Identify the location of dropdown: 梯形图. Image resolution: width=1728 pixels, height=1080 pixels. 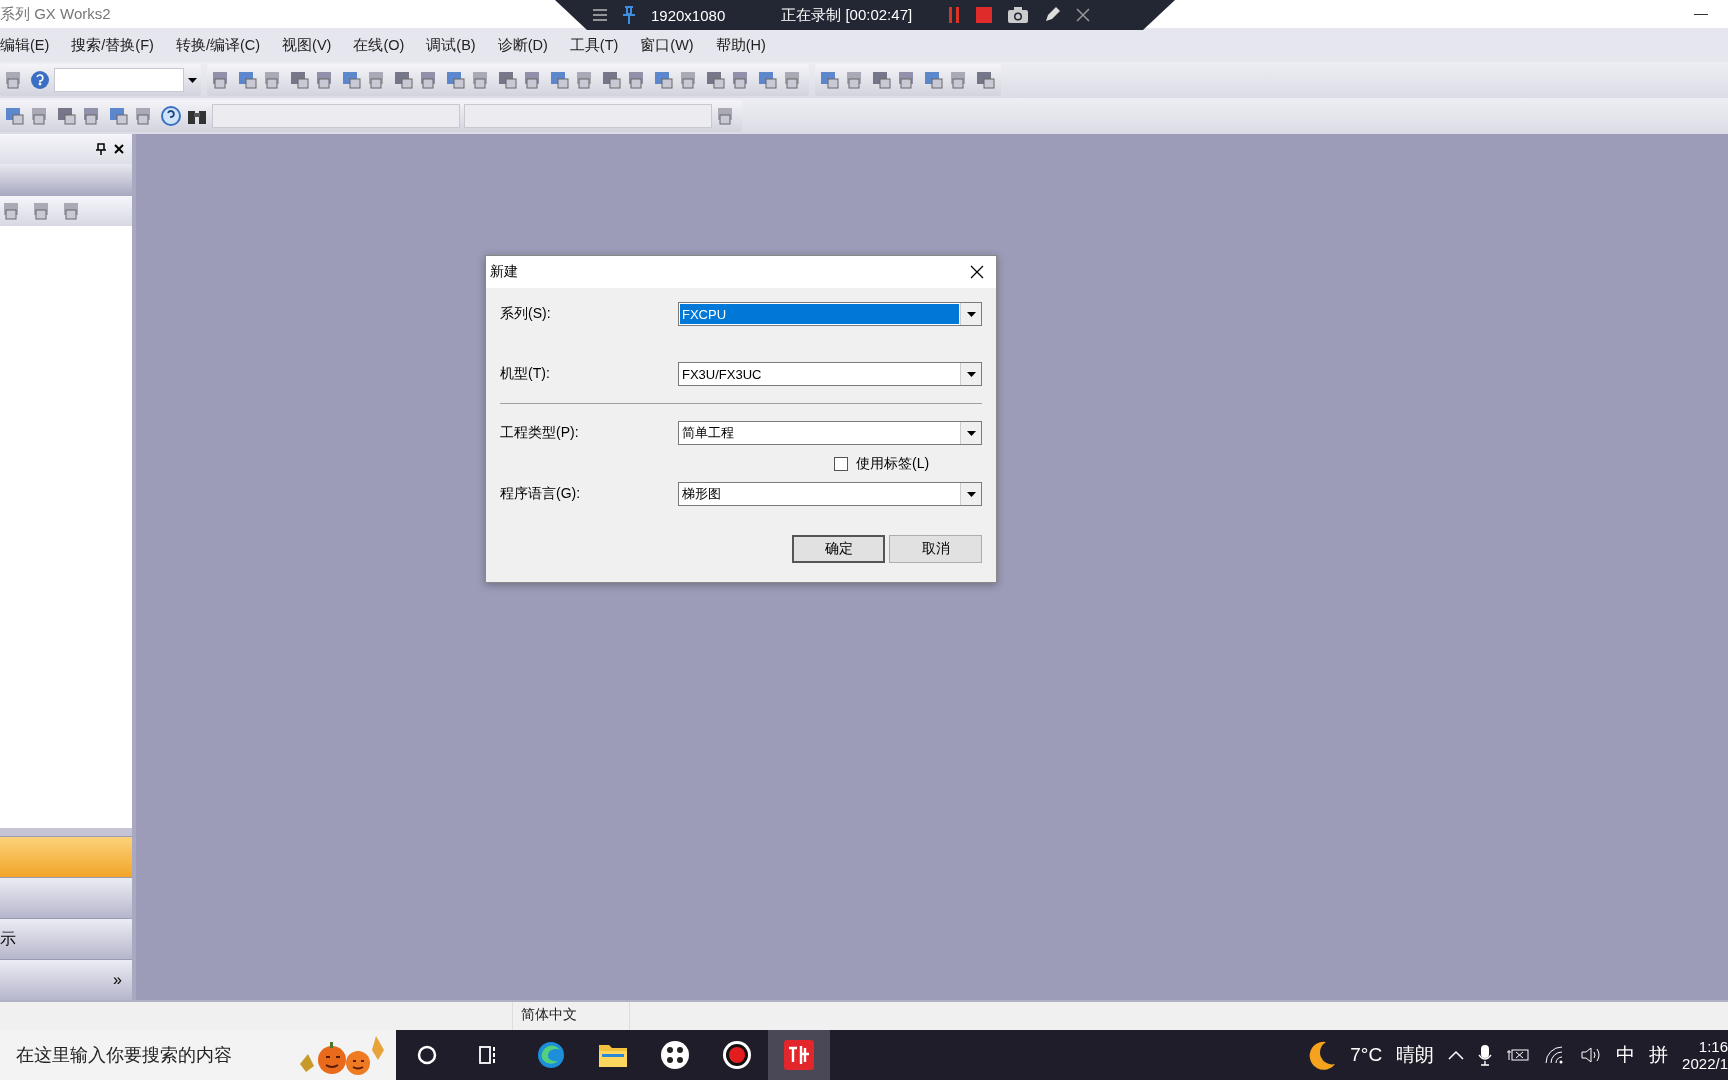
(830, 494).